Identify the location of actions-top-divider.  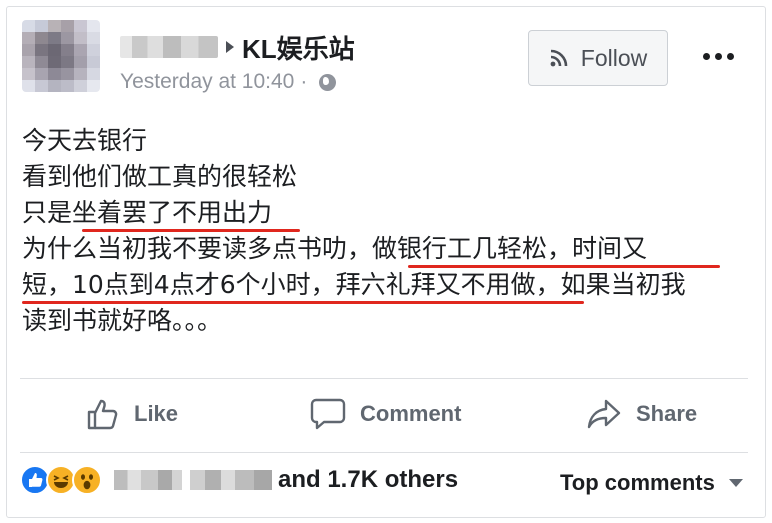
(384, 378).